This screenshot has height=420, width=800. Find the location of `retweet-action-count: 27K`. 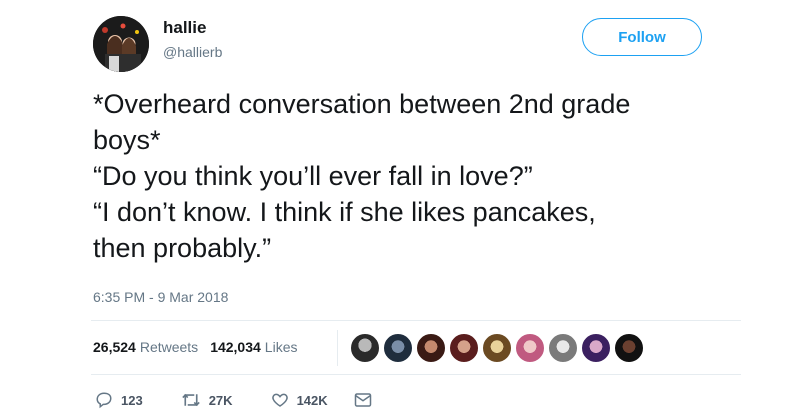

retweet-action-count: 27K is located at coordinates (220, 400).